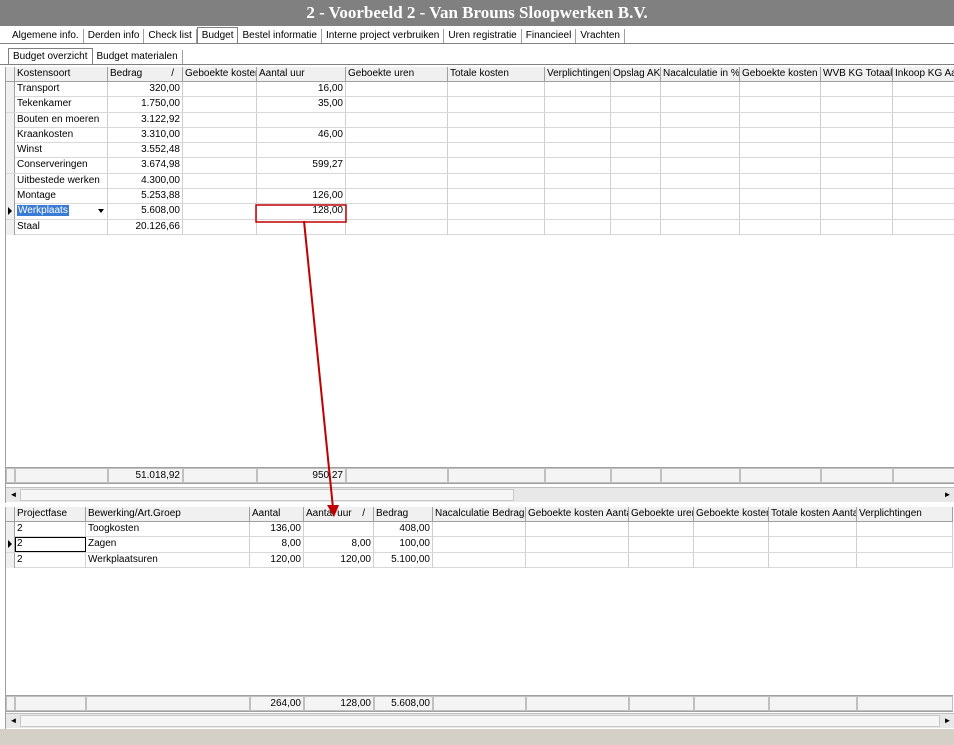  Describe the element at coordinates (61, 166) in the screenshot. I see `kostensoort-cell: Conserveringen` at that location.